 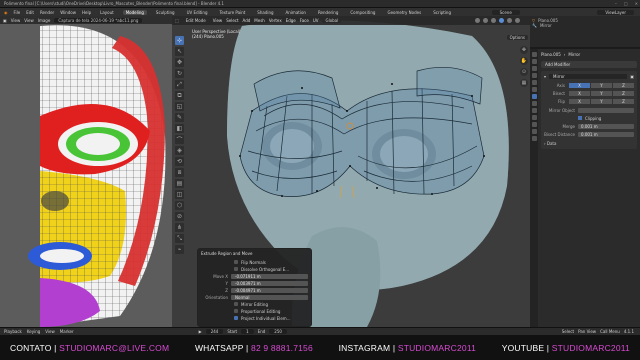 What do you see at coordinates (606, 134) in the screenshot?
I see `bisect-distance-field: 0.001 m` at bounding box center [606, 134].